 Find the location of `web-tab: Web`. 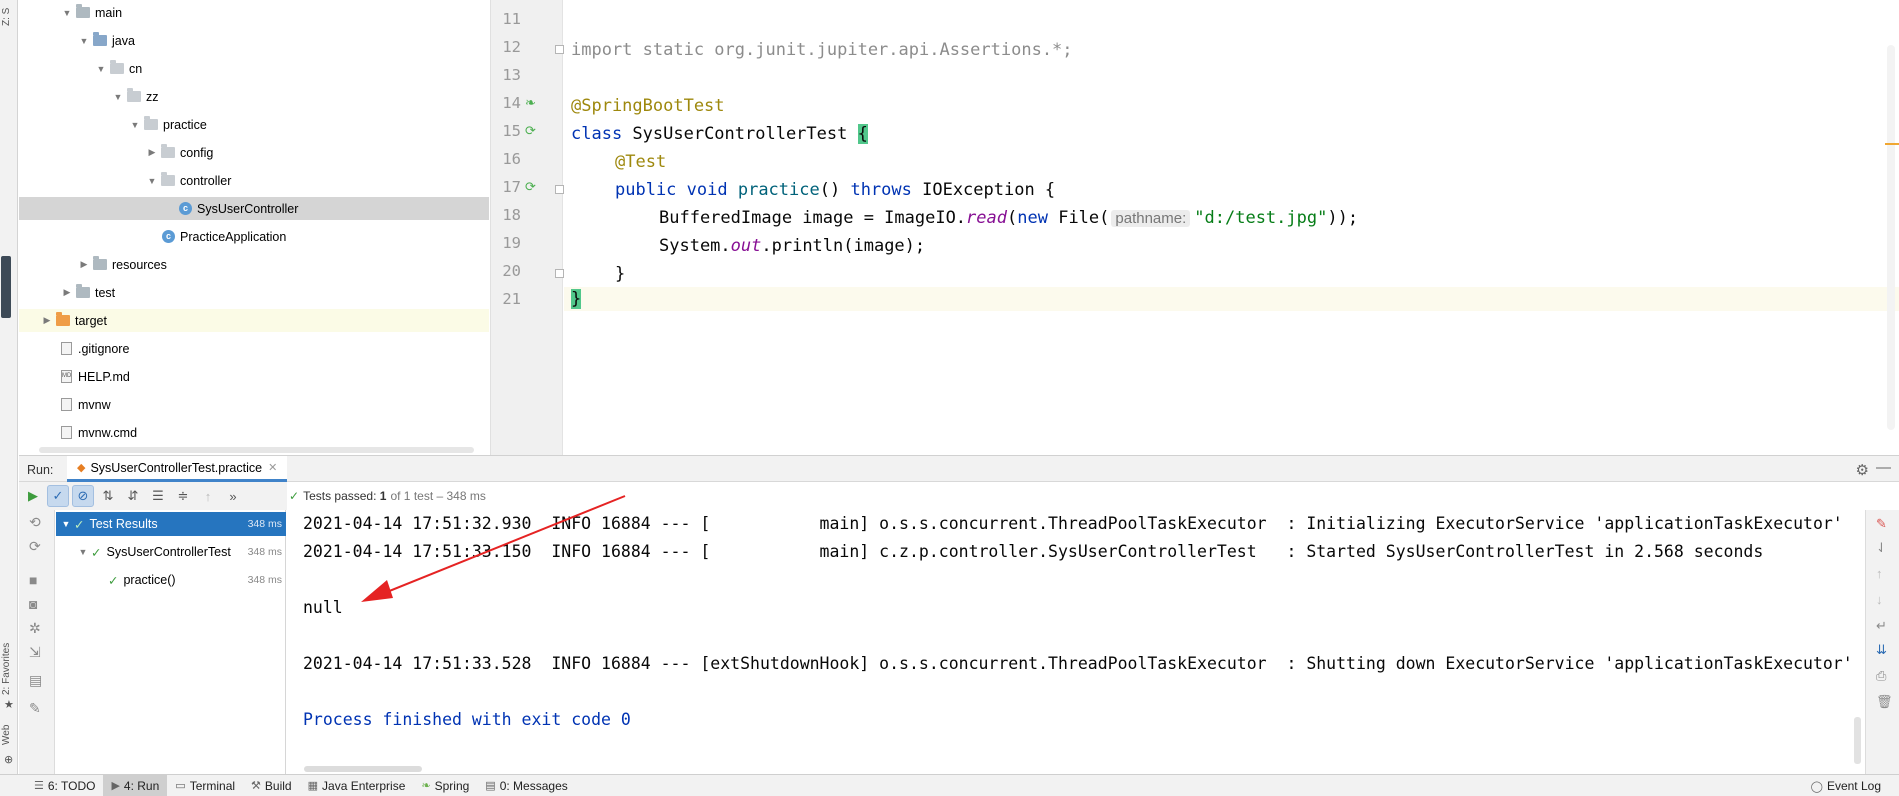

web-tab: Web is located at coordinates (9, 735).